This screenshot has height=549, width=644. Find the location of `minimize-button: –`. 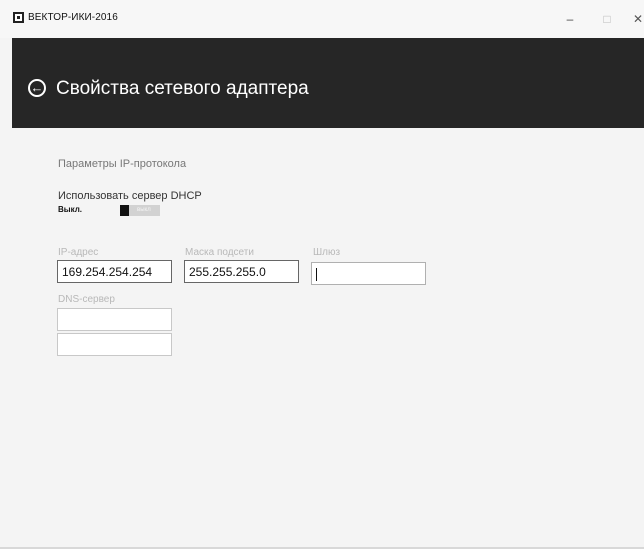

minimize-button: – is located at coordinates (570, 19).